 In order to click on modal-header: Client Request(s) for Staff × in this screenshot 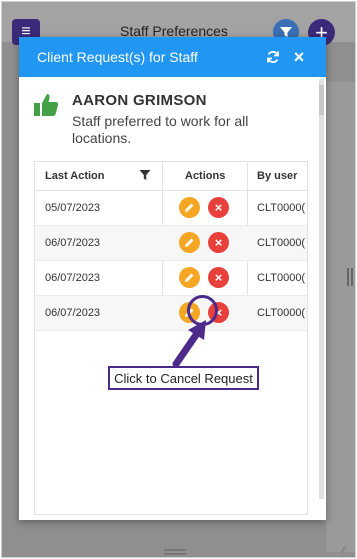, I will do `click(172, 57)`.